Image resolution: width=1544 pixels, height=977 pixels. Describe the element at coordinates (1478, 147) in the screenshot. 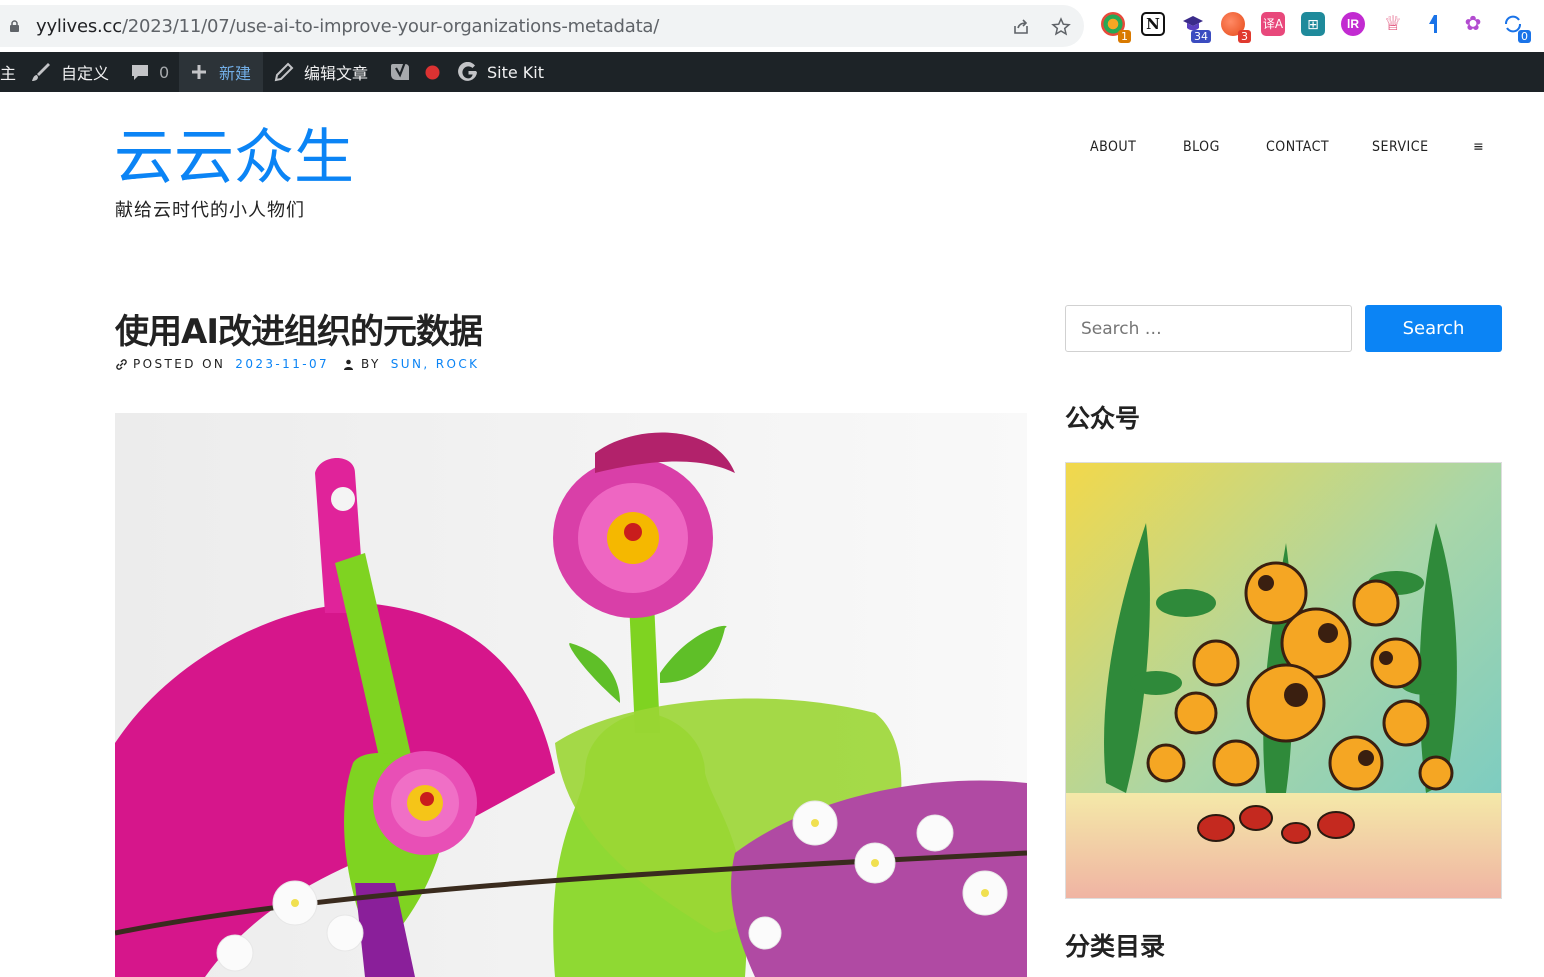

I see `menu-icon: ≡` at that location.